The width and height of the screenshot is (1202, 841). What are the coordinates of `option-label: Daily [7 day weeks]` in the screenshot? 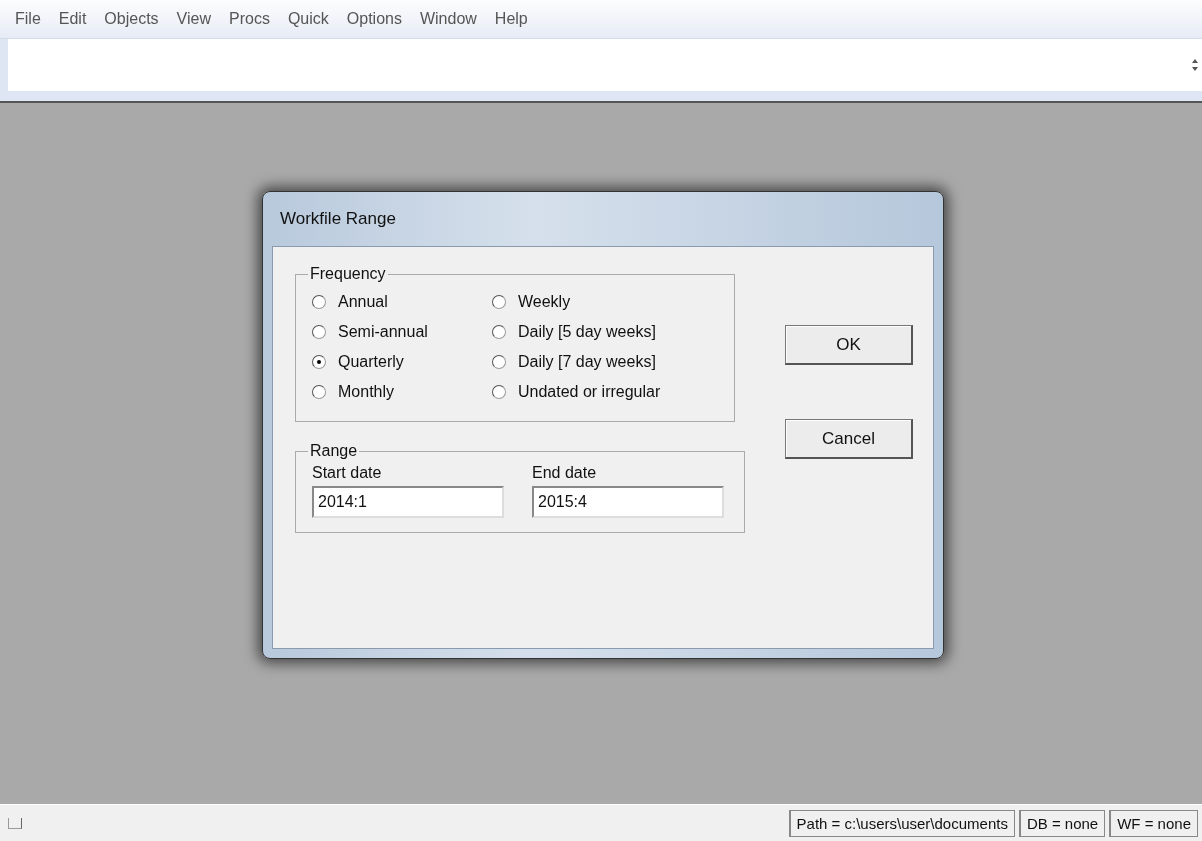 It's located at (587, 362).